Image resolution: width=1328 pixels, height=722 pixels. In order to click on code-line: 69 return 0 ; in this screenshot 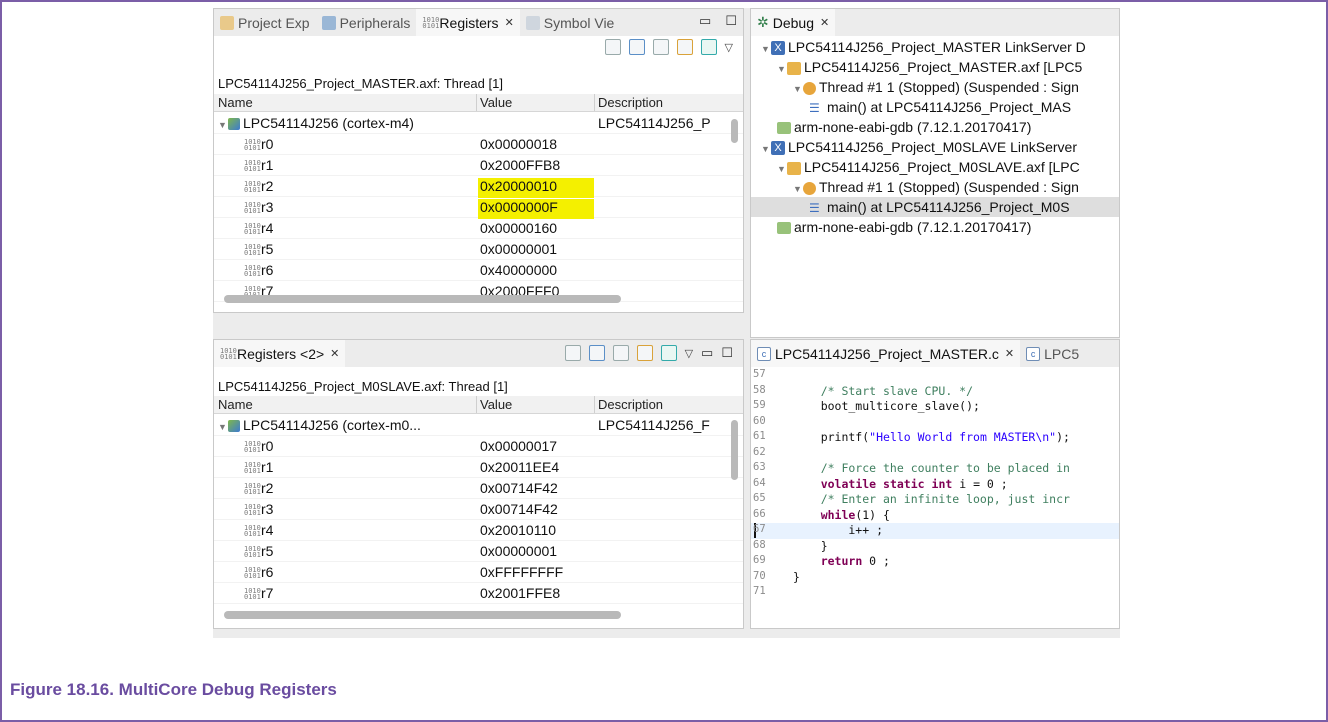, I will do `click(935, 562)`.